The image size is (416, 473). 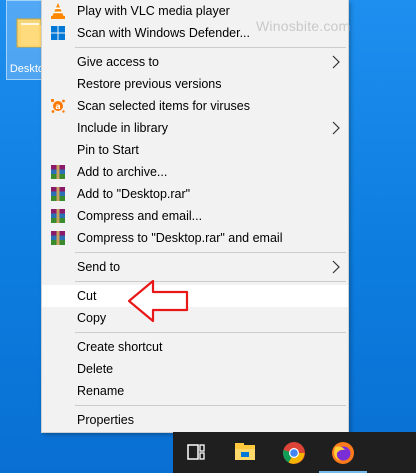 I want to click on menu-item-restore-versions: Restore previous versions, so click(x=195, y=84).